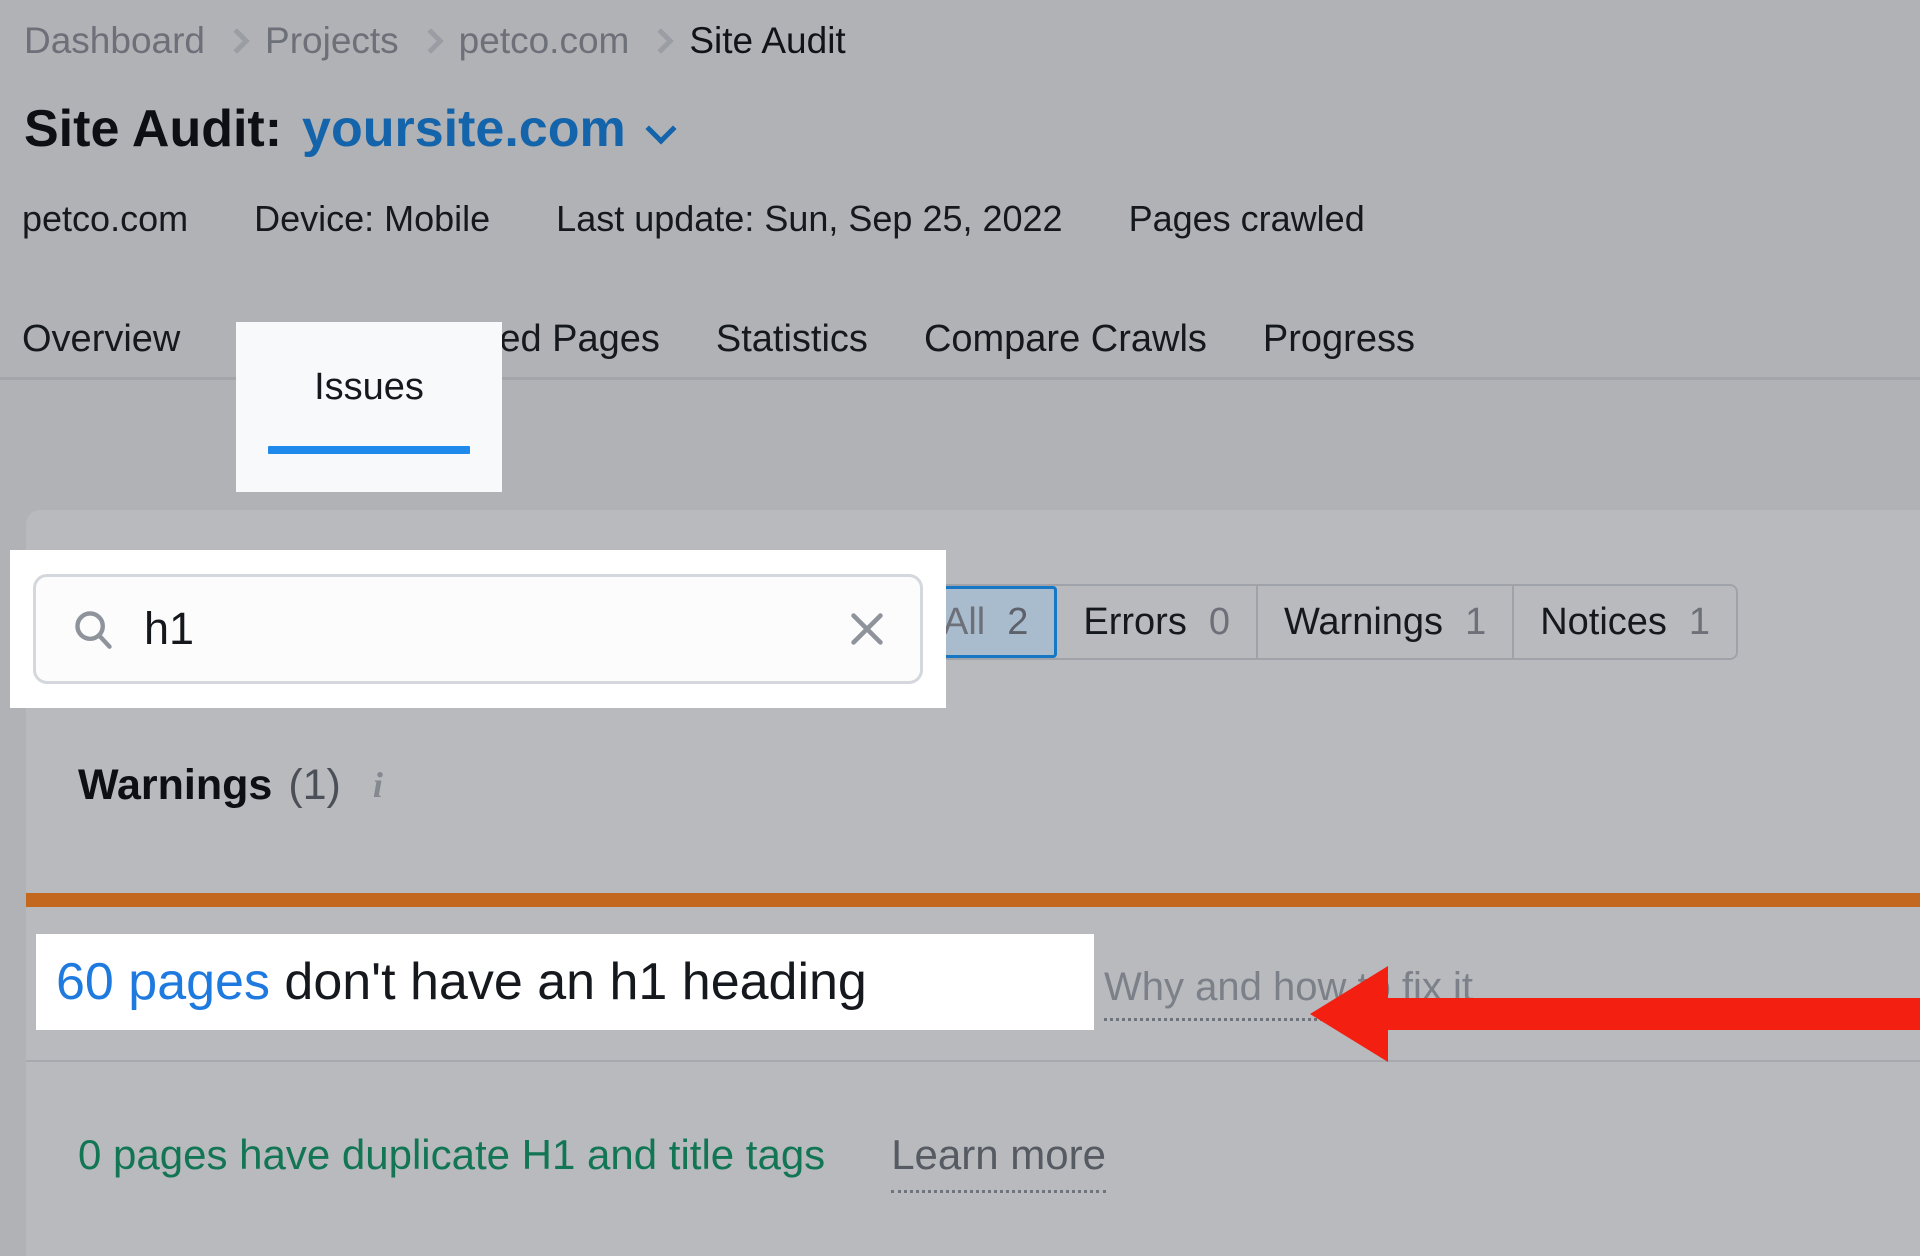 The image size is (1920, 1256). Describe the element at coordinates (93, 629) in the screenshot. I see `search-icon` at that location.